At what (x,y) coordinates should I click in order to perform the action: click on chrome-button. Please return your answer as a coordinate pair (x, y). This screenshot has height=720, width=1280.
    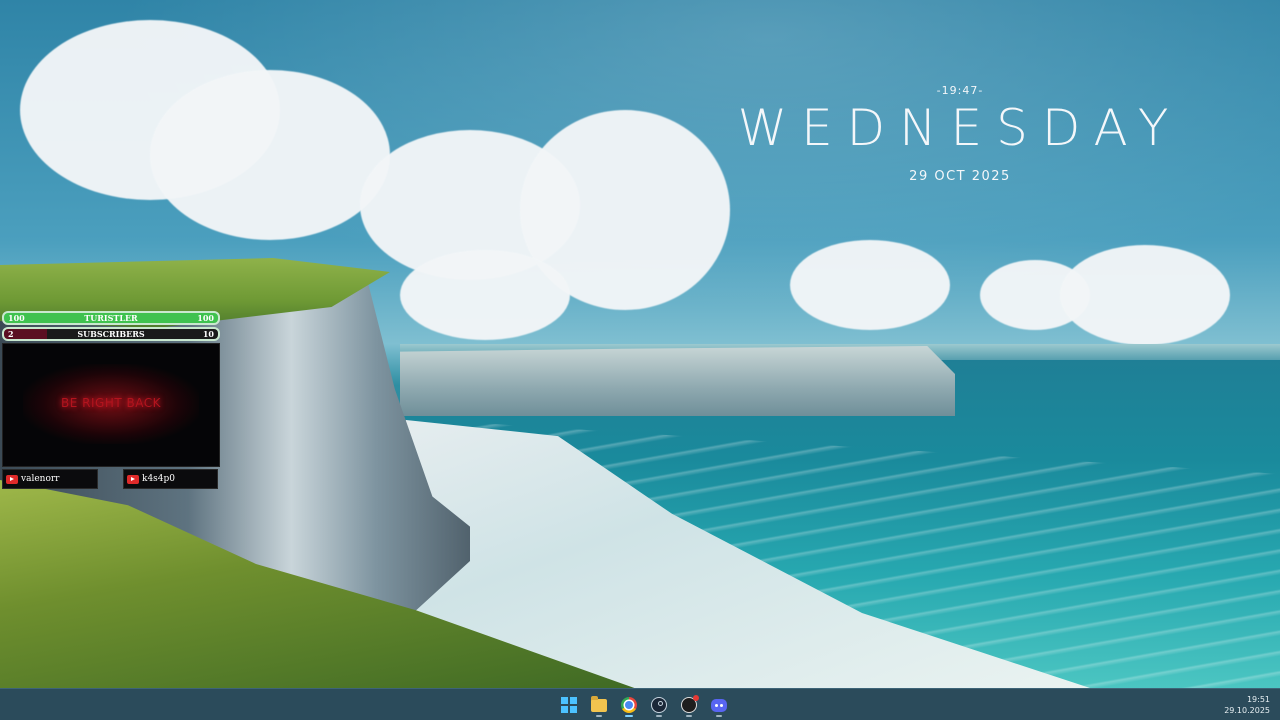
    Looking at the image, I should click on (629, 705).